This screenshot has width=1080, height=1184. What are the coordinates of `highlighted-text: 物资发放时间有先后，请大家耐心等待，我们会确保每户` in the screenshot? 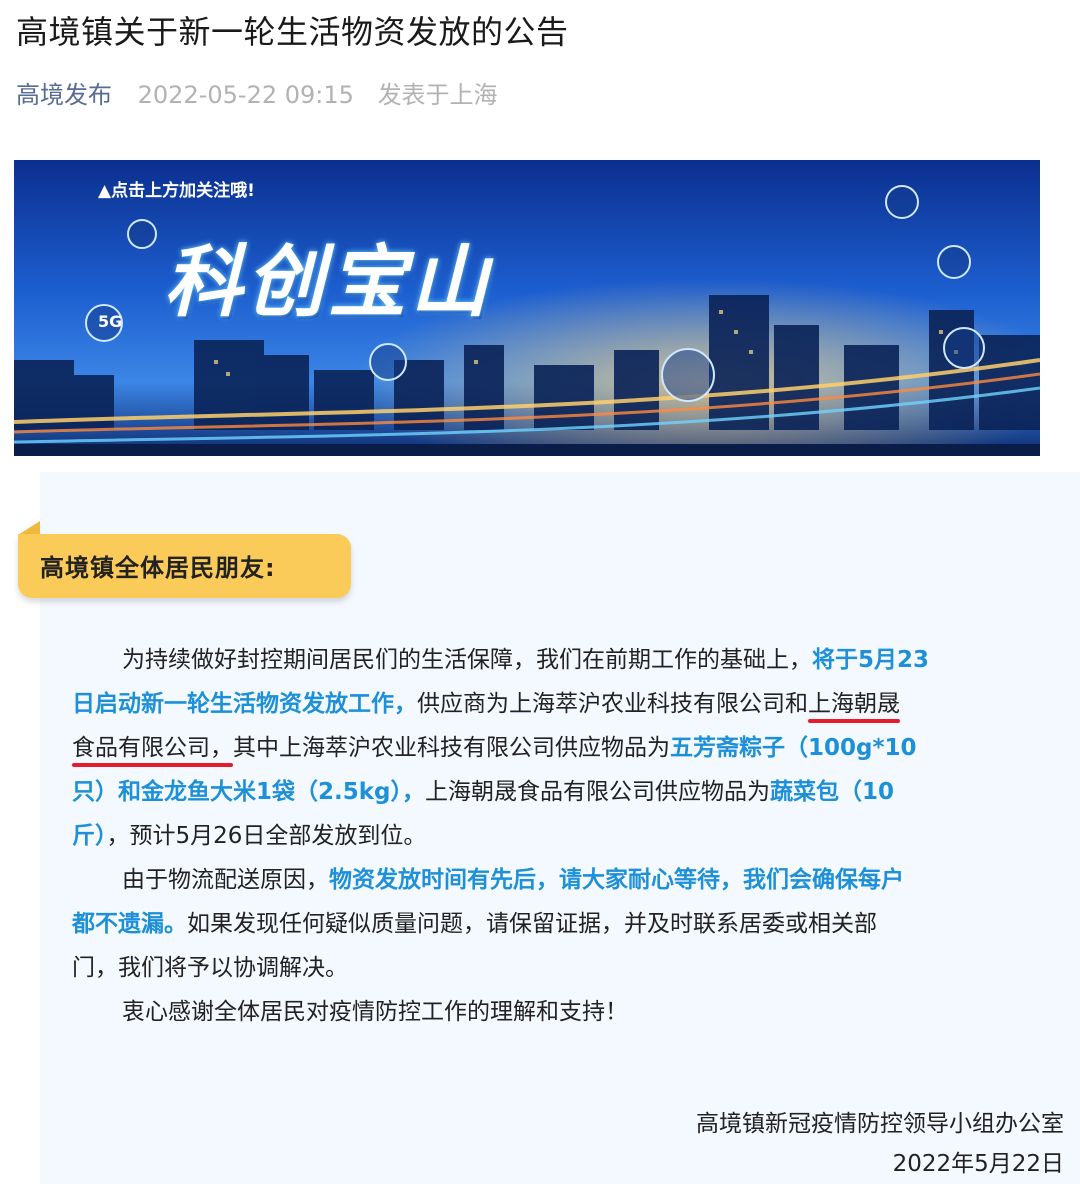 It's located at (616, 880).